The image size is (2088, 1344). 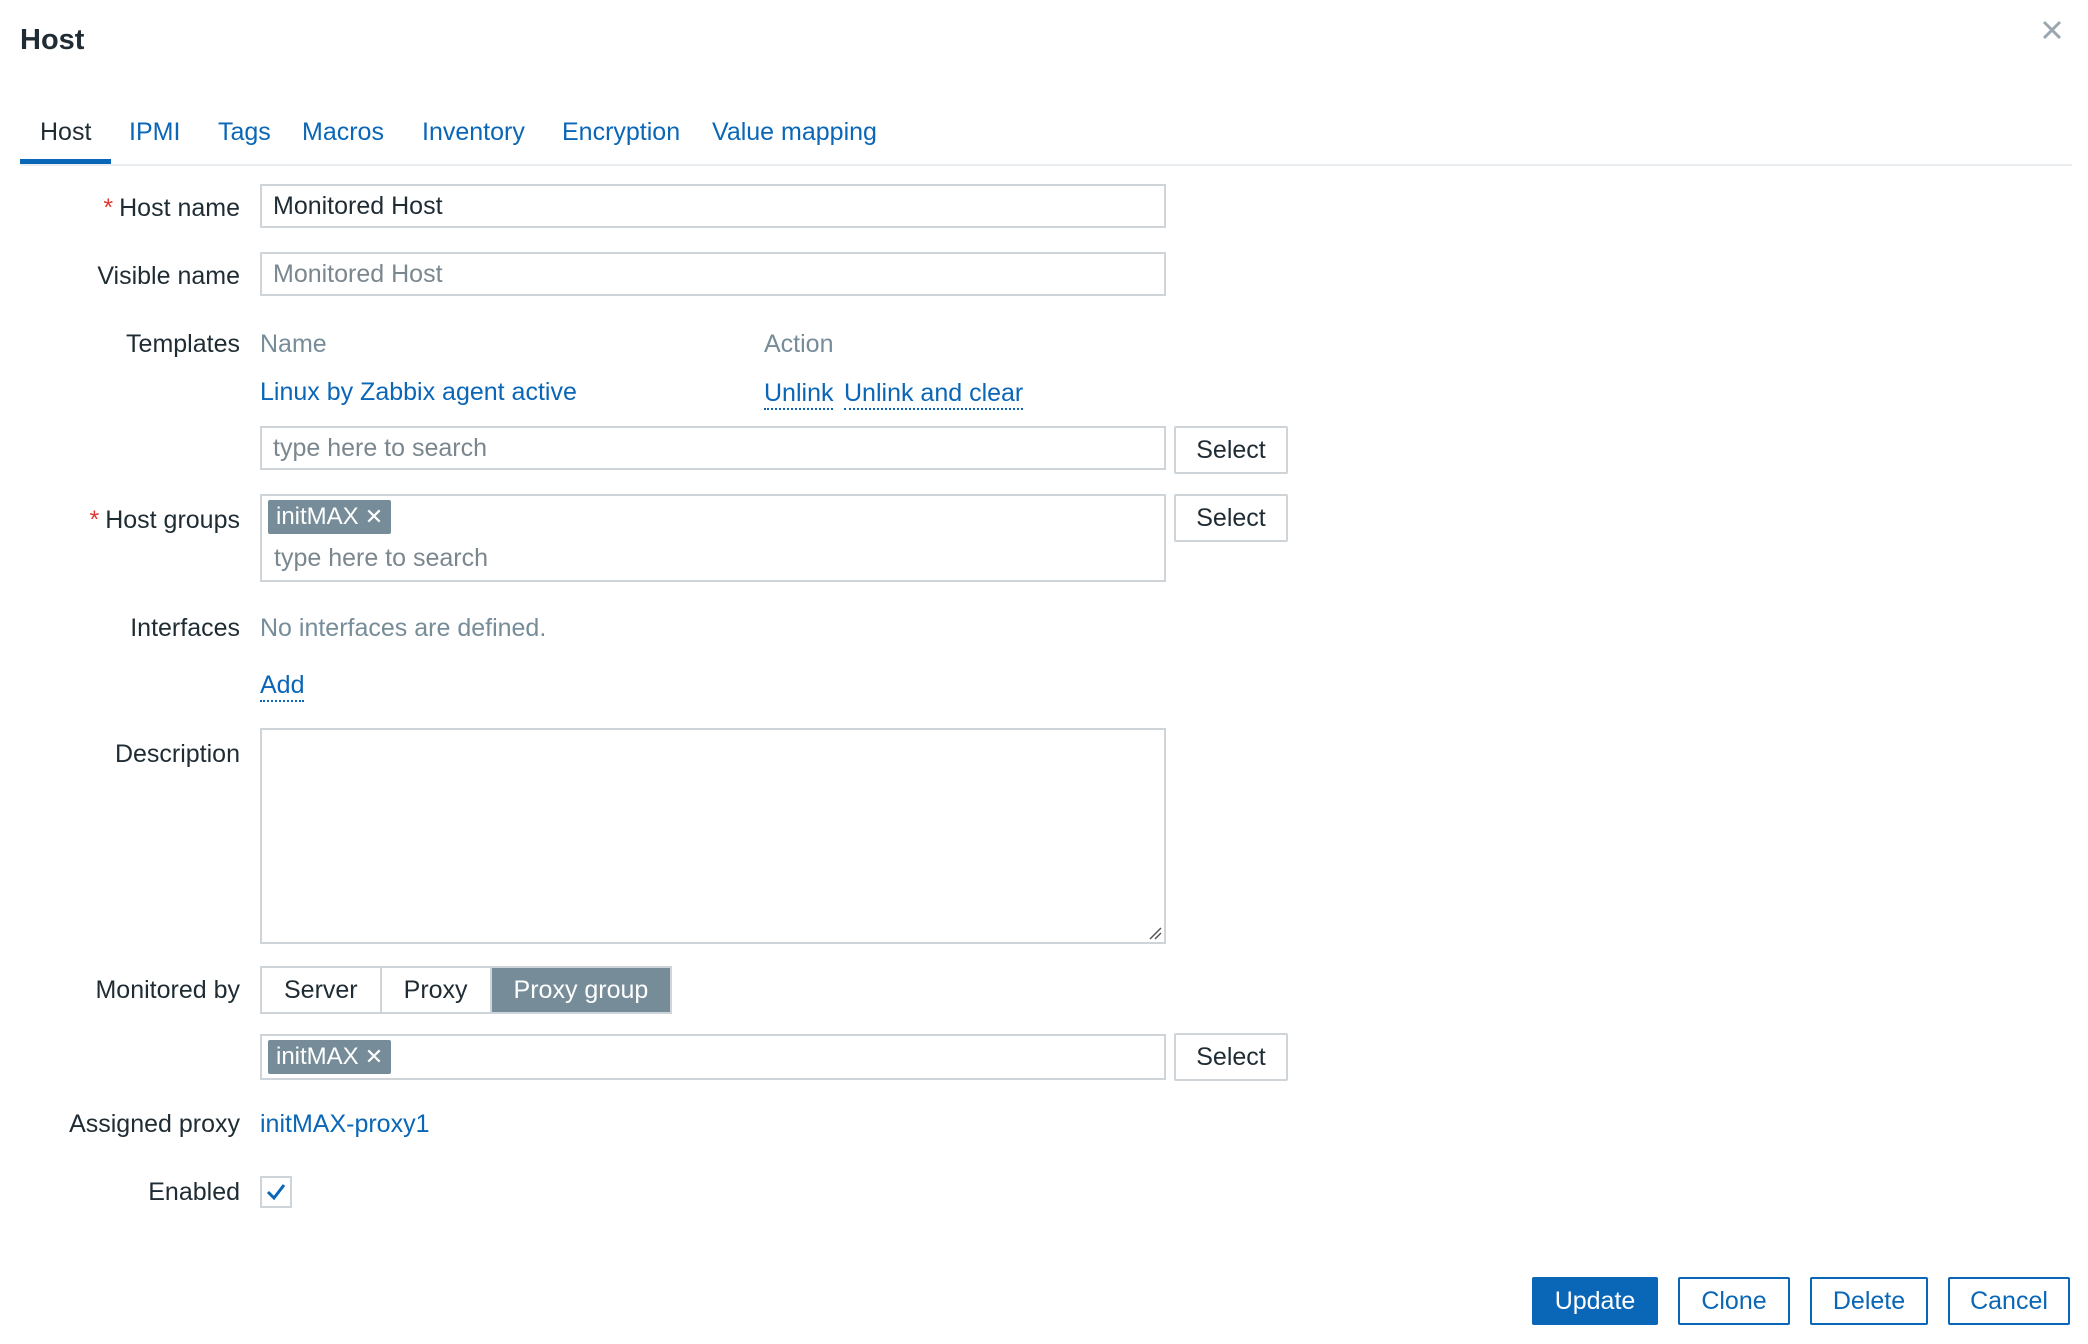 What do you see at coordinates (66, 138) in the screenshot?
I see `tab-host: Host` at bounding box center [66, 138].